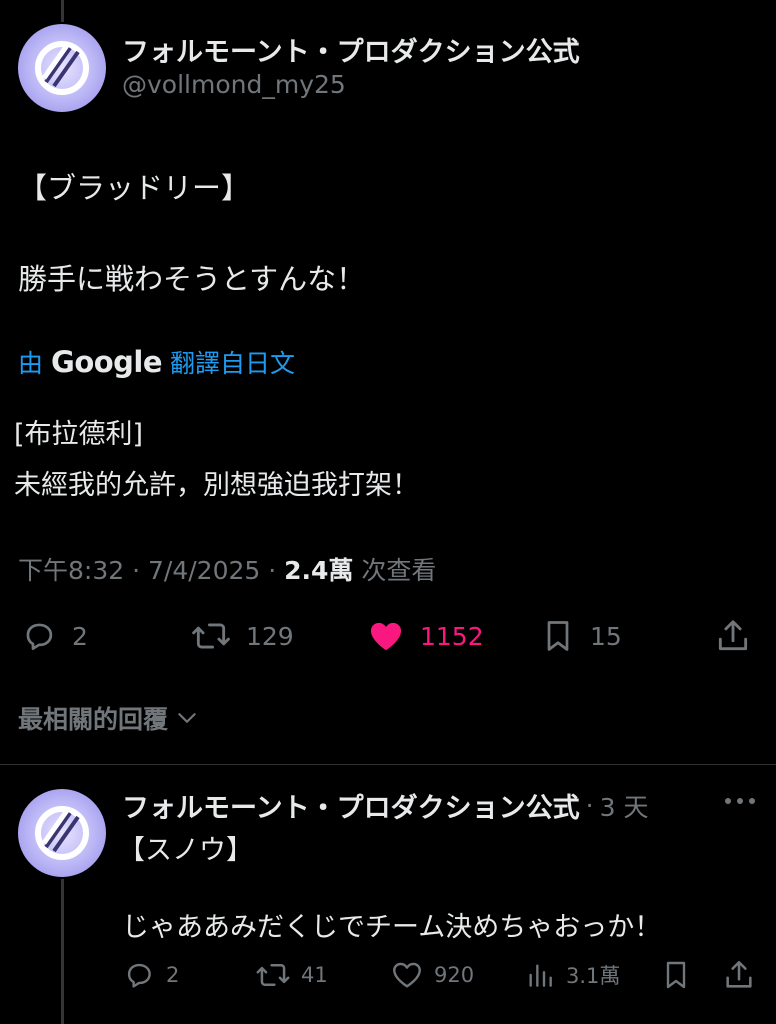 Image resolution: width=776 pixels, height=1024 pixels. I want to click on translate-prefix: 由, so click(31, 363).